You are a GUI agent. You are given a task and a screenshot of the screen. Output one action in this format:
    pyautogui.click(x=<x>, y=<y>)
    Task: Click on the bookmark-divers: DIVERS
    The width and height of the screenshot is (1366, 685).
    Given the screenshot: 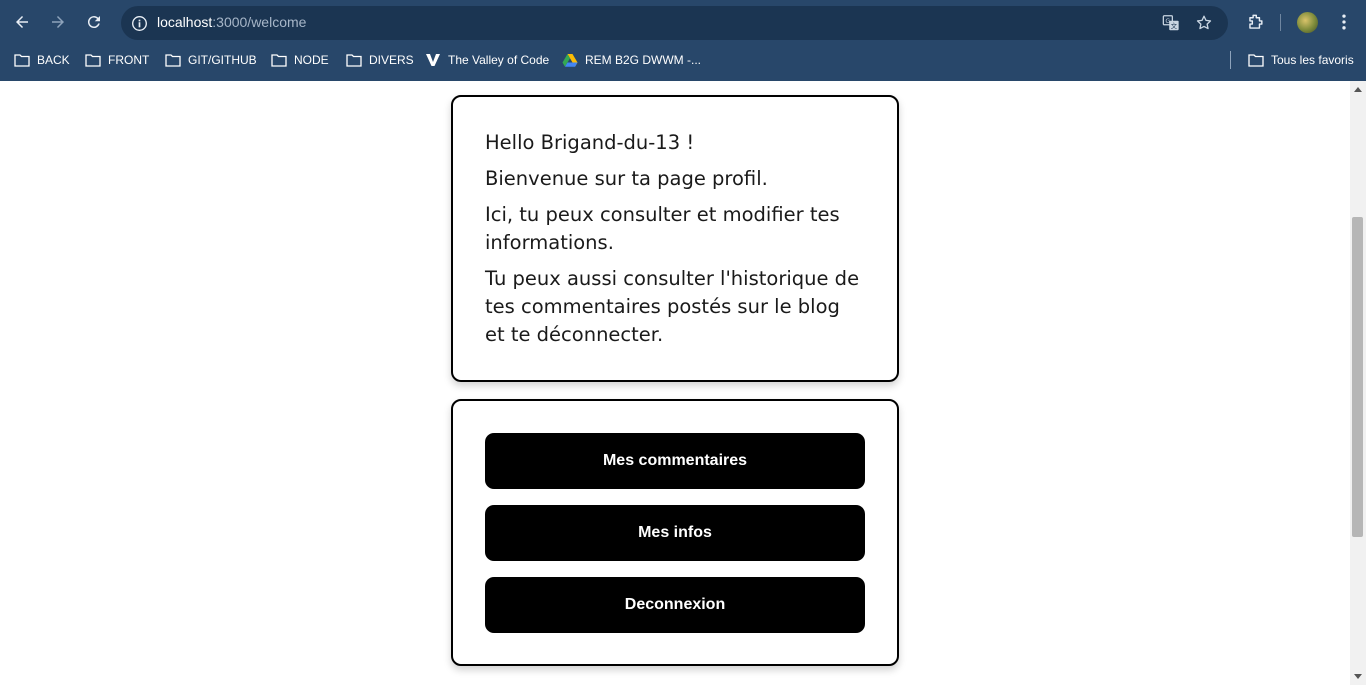 What is the action you would take?
    pyautogui.click(x=380, y=60)
    